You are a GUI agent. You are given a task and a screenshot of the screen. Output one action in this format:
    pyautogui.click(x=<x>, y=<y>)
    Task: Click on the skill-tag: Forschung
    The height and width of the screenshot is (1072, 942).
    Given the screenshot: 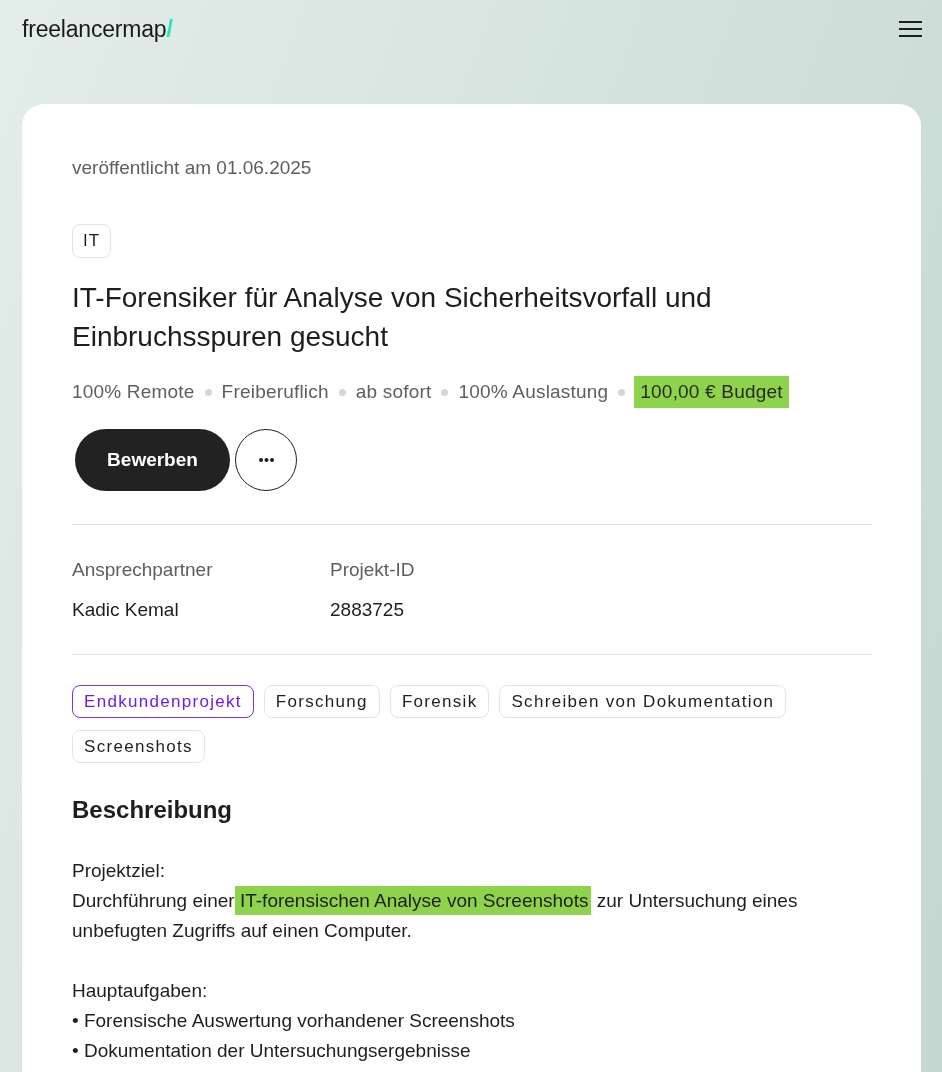 What is the action you would take?
    pyautogui.click(x=321, y=701)
    